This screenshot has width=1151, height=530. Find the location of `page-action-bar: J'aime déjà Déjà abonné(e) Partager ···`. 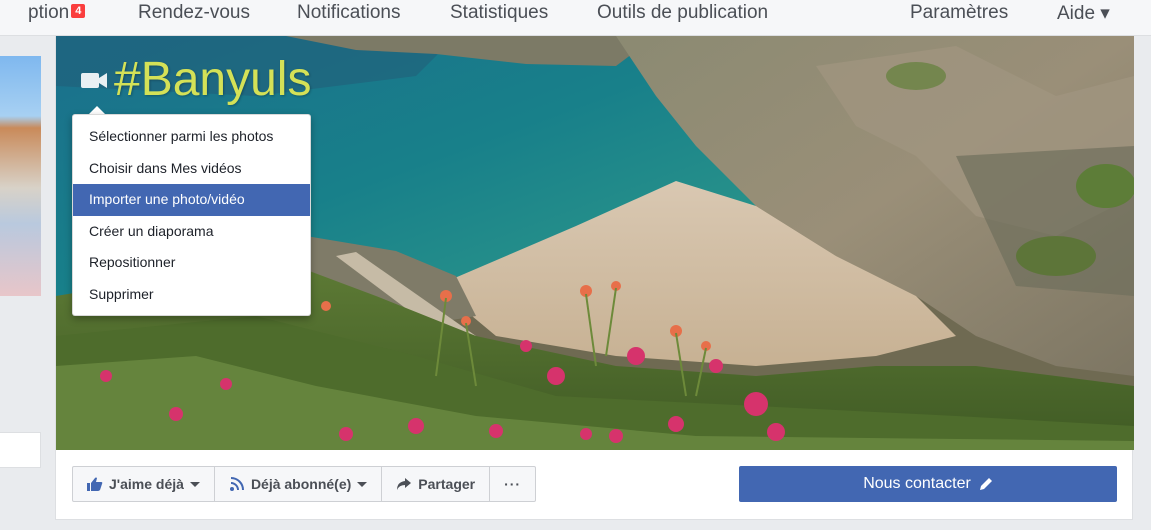

page-action-bar: J'aime déjà Déjà abonné(e) Partager ··· is located at coordinates (304, 484).